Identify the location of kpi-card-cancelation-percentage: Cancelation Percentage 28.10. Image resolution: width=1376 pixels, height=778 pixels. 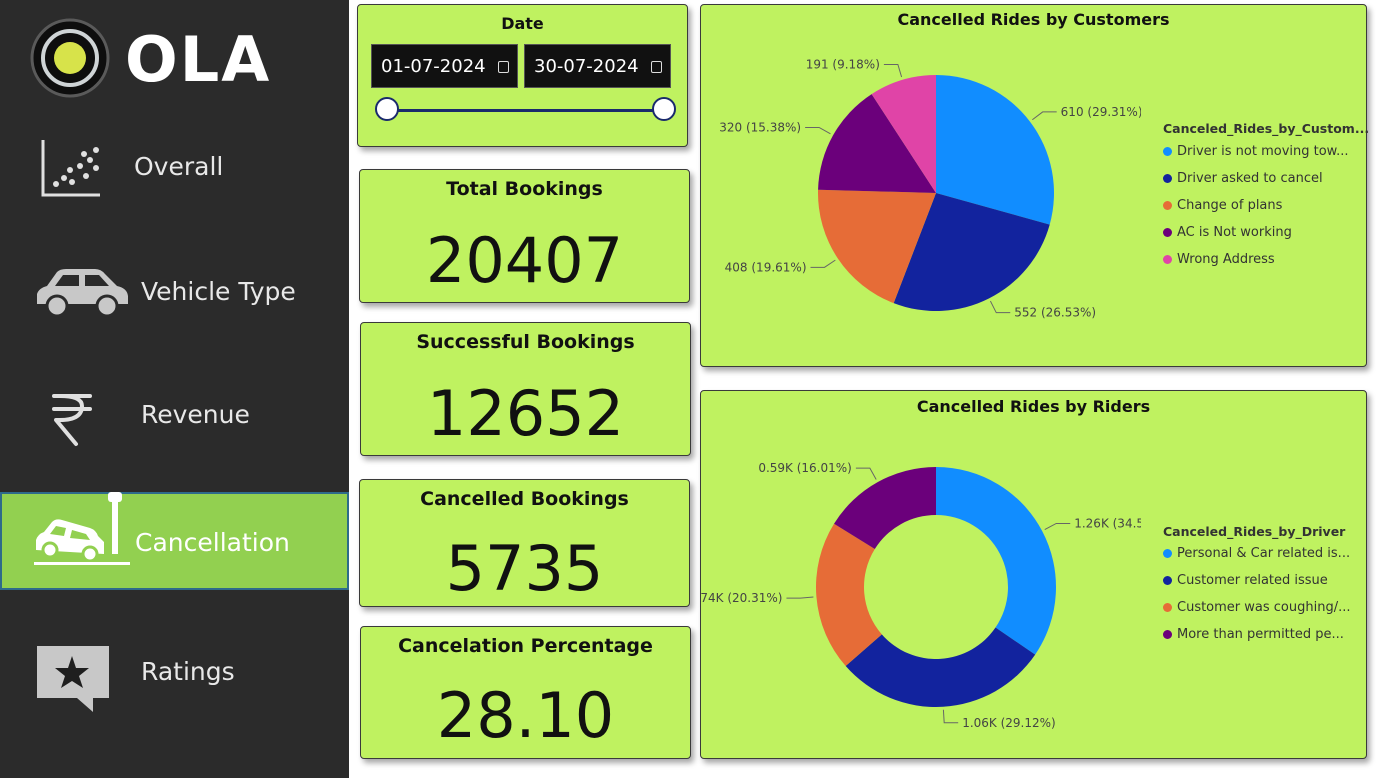
(525, 692).